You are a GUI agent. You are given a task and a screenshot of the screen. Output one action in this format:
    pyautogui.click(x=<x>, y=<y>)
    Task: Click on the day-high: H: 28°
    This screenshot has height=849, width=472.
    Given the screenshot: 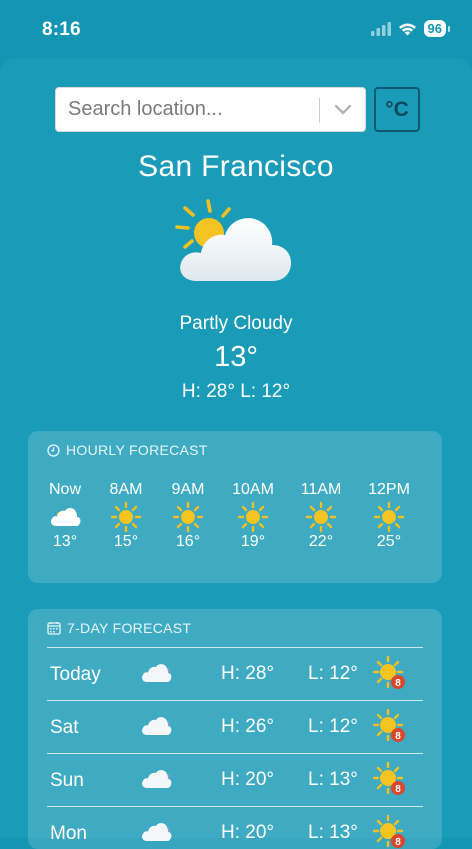 What is the action you would take?
    pyautogui.click(x=248, y=673)
    